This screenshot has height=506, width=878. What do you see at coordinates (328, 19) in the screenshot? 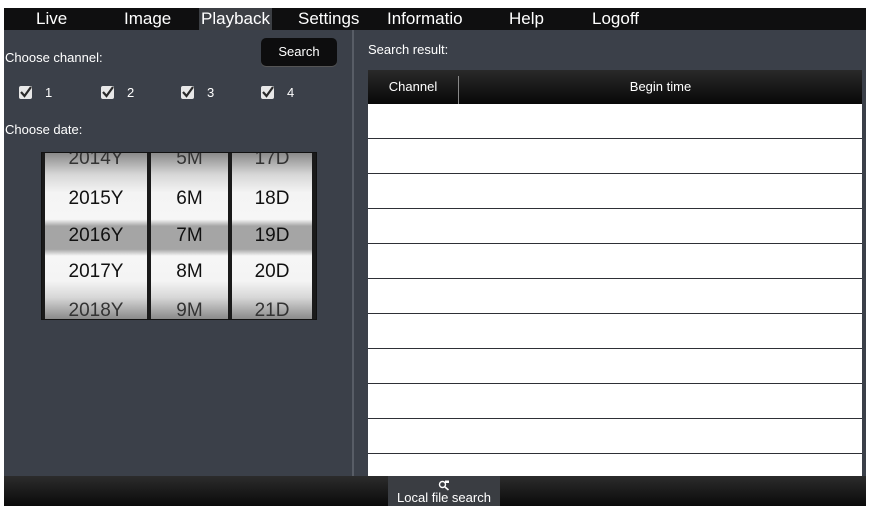
I see `nav-settings: Settings` at bounding box center [328, 19].